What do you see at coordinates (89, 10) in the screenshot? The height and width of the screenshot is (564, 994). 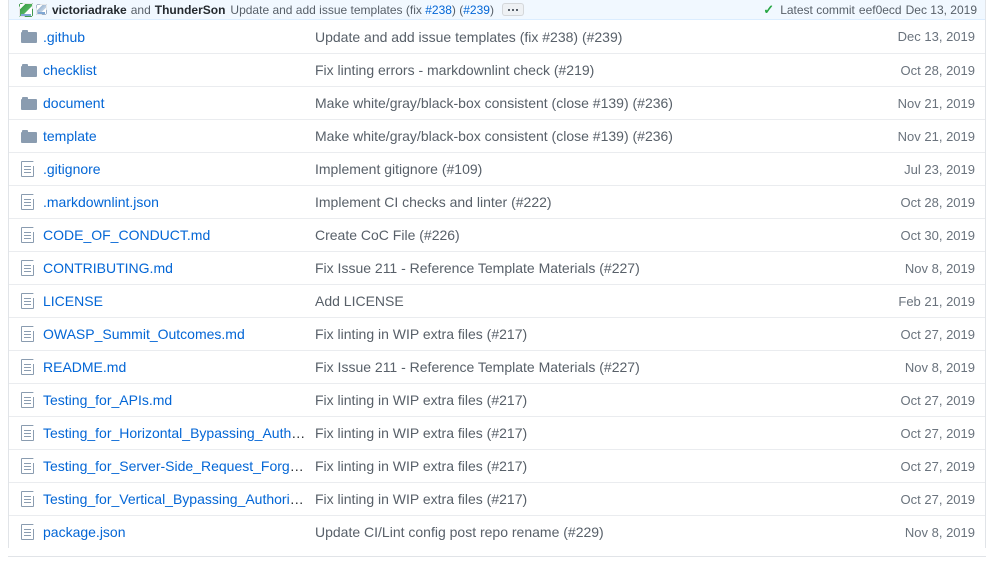 I see `commit-author-primary: victoriadrake` at bounding box center [89, 10].